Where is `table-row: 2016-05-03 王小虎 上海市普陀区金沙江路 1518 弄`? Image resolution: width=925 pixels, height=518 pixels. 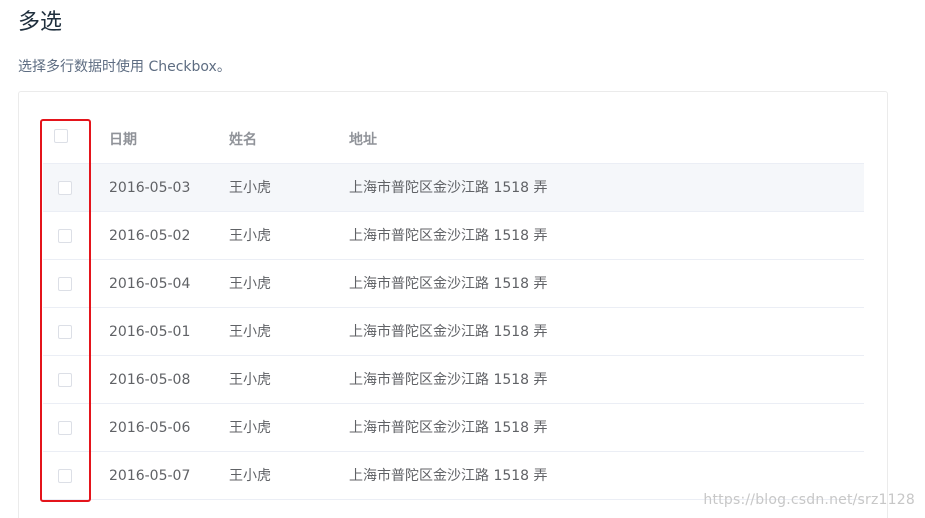 table-row: 2016-05-03 王小虎 上海市普陀区金沙江路 1518 弄 is located at coordinates (453, 188).